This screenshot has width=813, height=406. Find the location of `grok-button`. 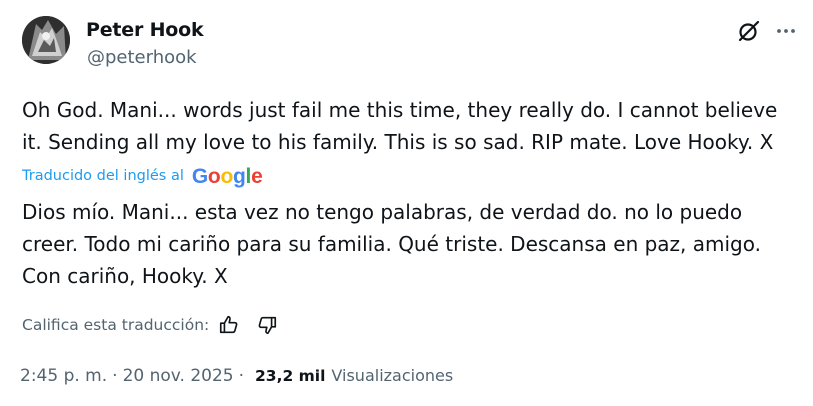

grok-button is located at coordinates (749, 31).